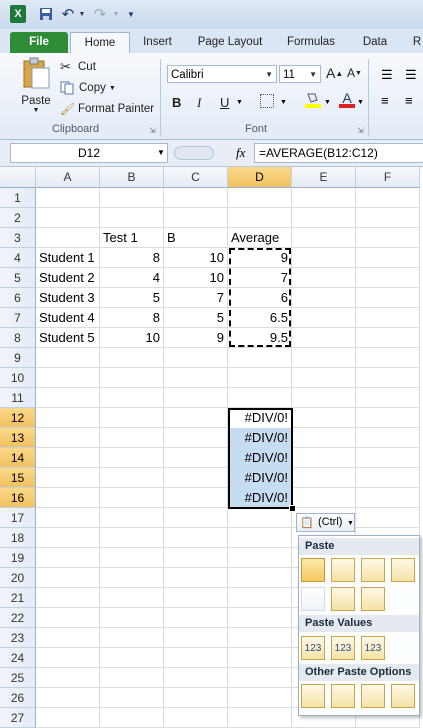 This screenshot has height=728, width=423. What do you see at coordinates (300, 74) in the screenshot?
I see `font-size-combo: 11 ▼` at bounding box center [300, 74].